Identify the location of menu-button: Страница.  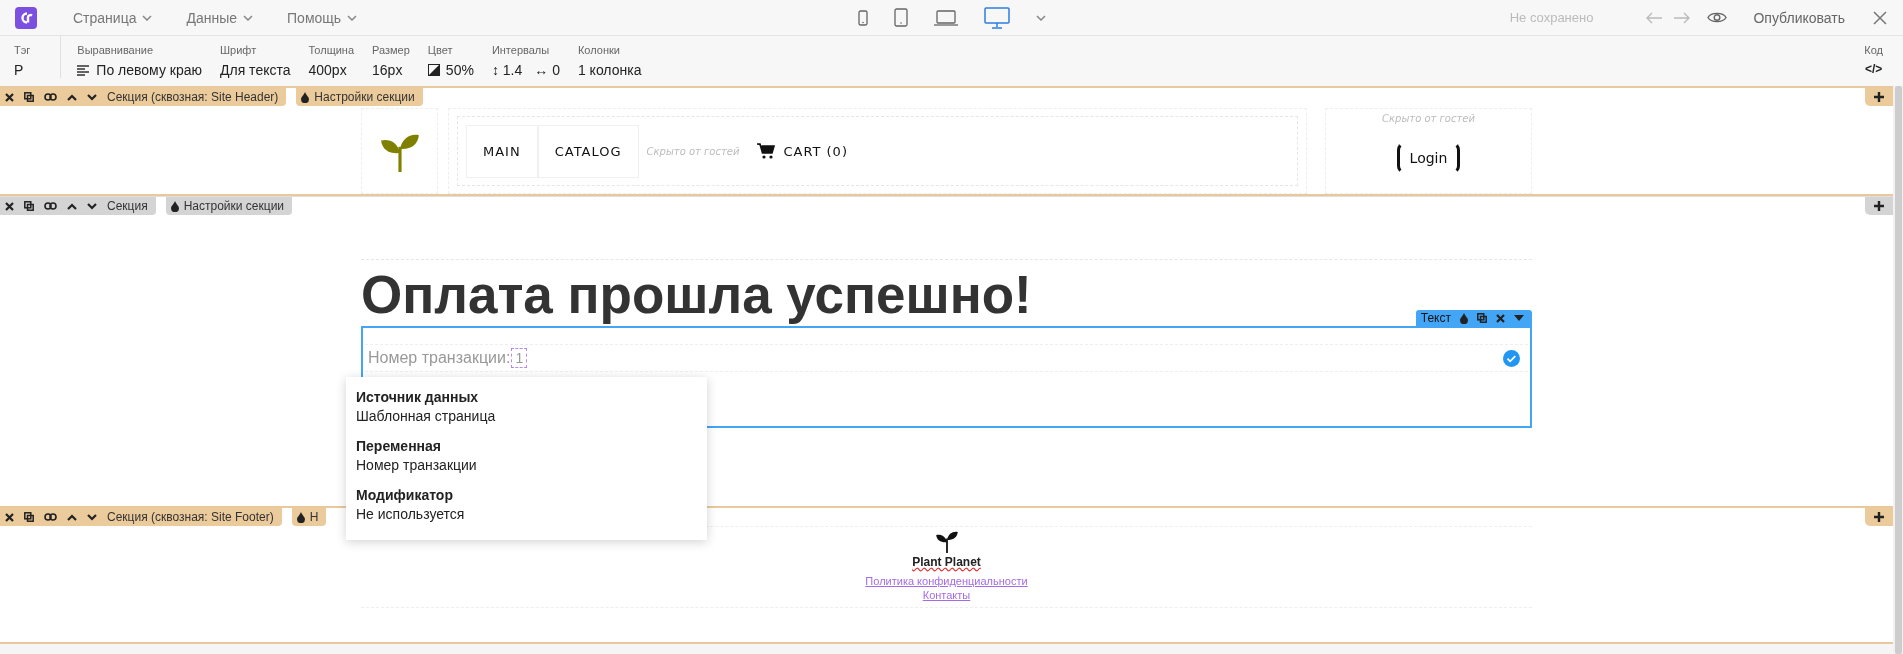
(113, 17).